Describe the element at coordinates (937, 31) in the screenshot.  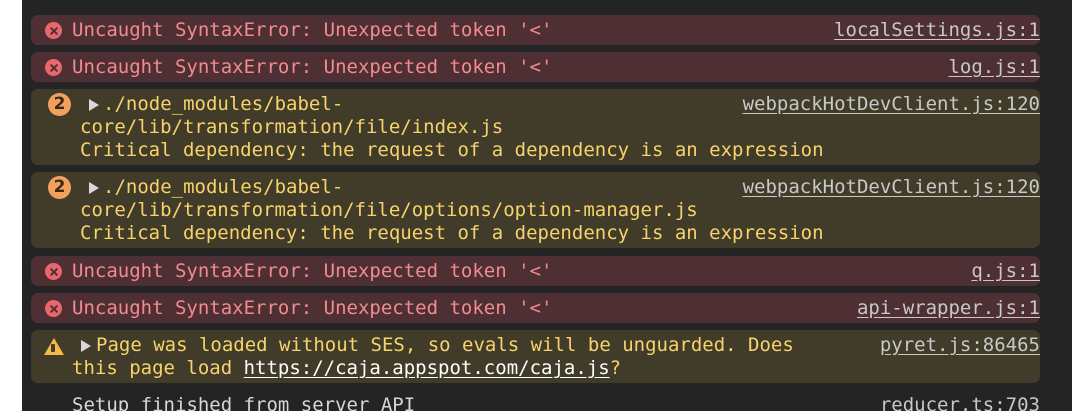
I see `source-link: localSettings.js:1` at that location.